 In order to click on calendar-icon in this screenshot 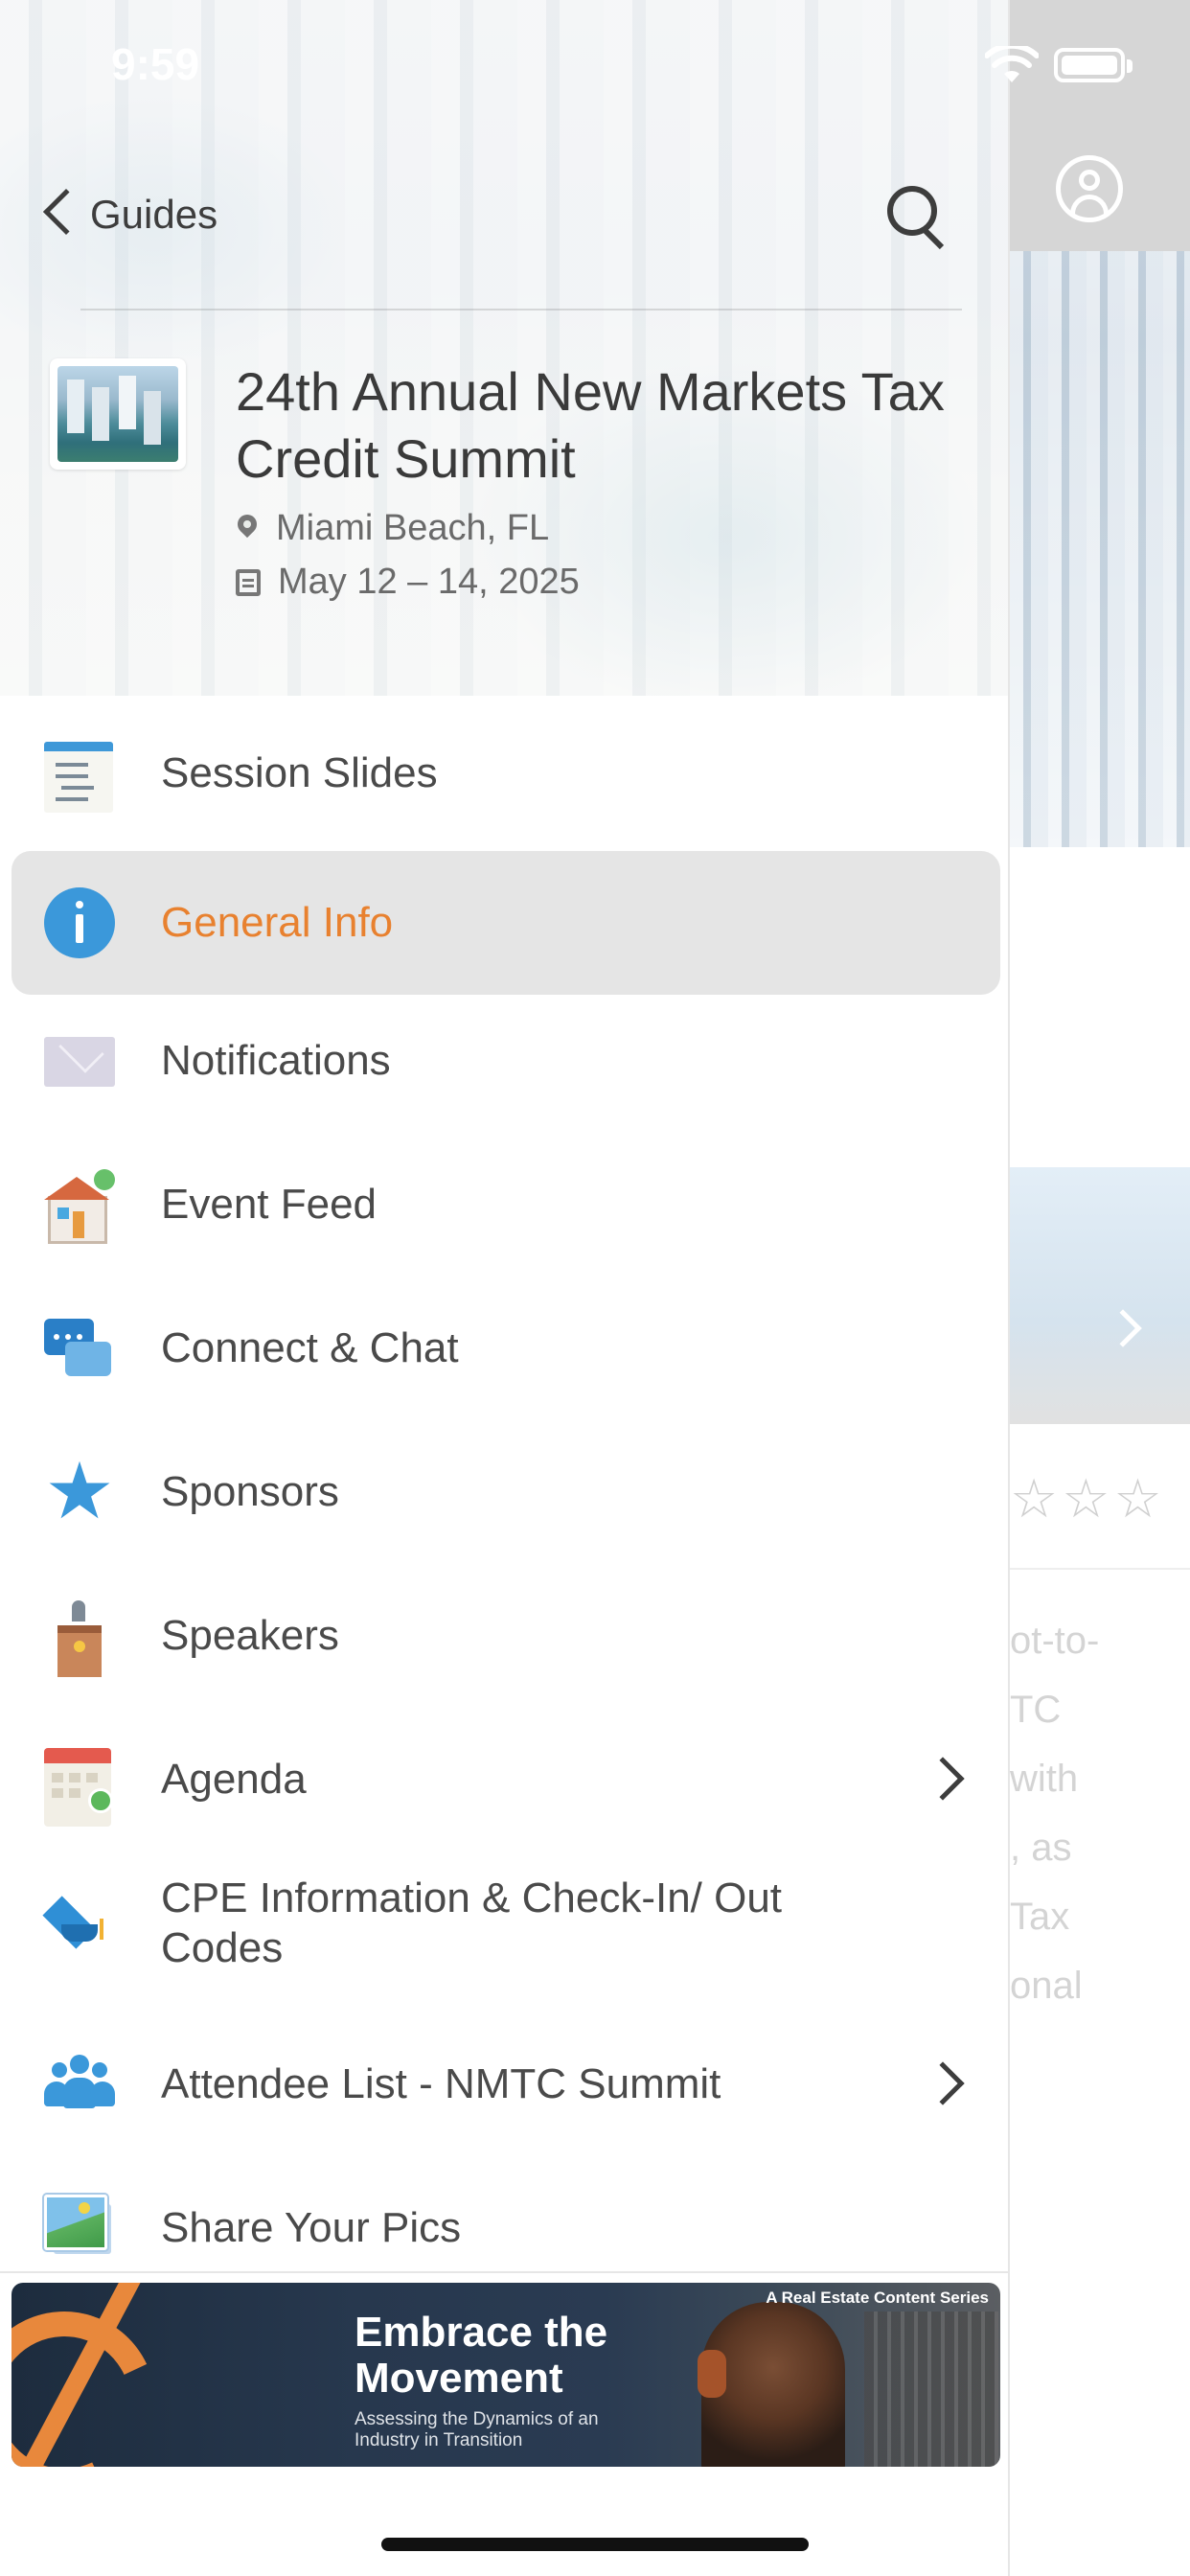, I will do `click(80, 1786)`.